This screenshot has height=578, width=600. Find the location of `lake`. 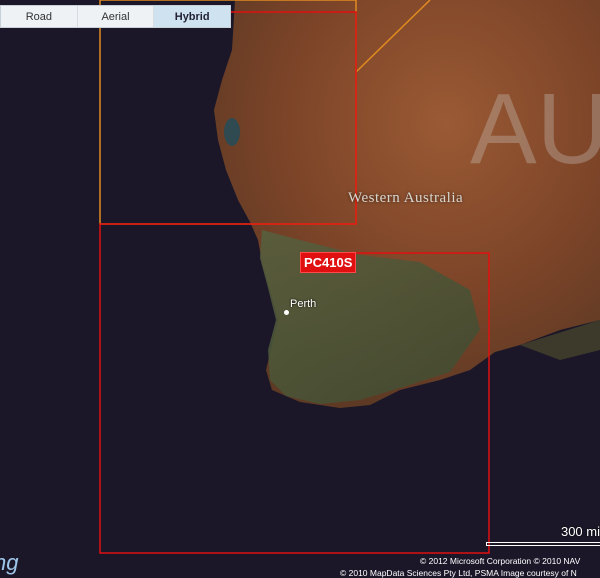

lake is located at coordinates (232, 132).